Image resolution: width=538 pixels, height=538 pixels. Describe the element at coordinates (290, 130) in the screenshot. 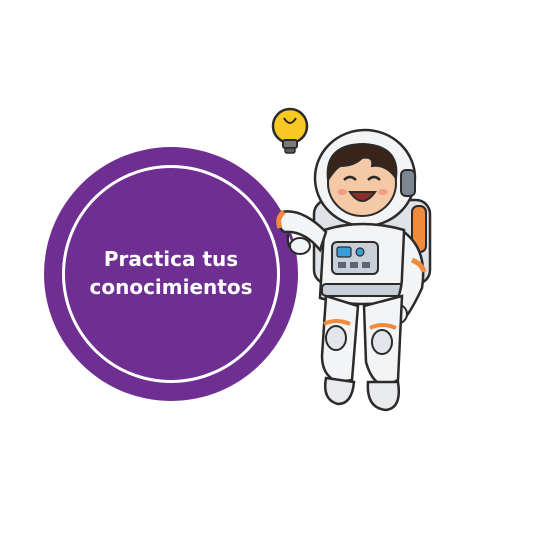

I see `lightbulb-icon` at that location.